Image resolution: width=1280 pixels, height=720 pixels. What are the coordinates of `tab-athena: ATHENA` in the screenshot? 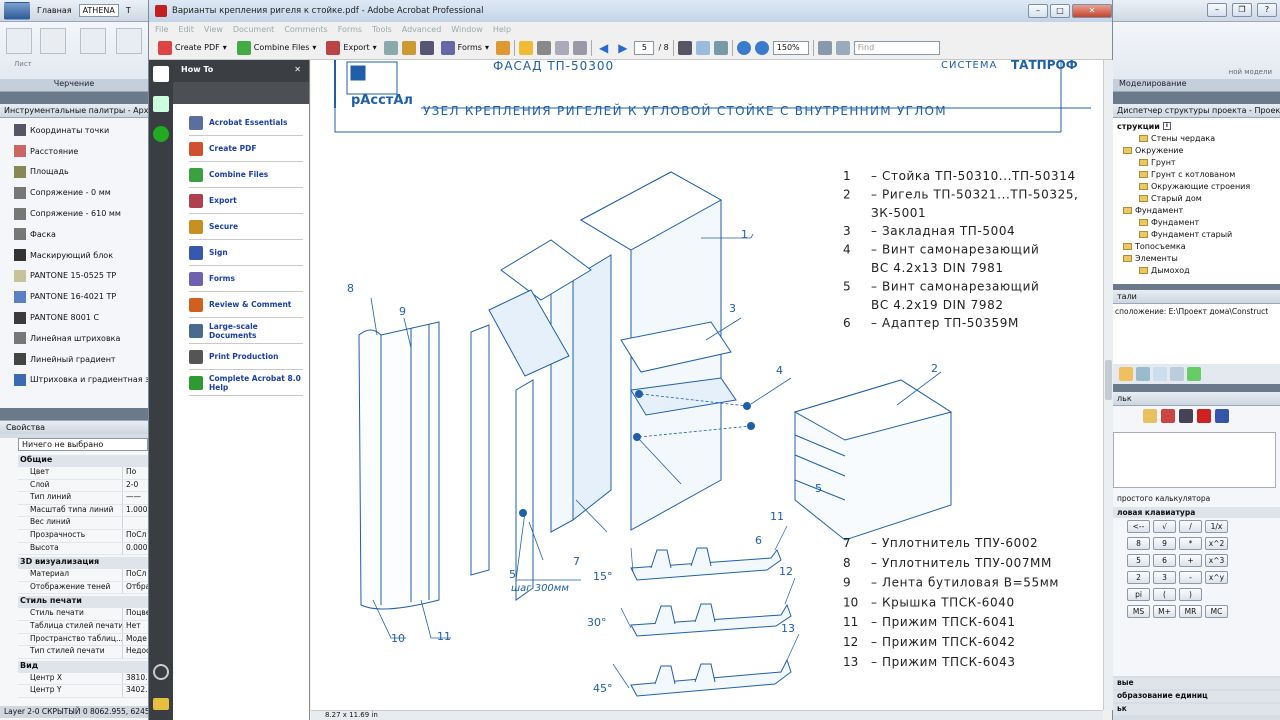 It's located at (98, 10).